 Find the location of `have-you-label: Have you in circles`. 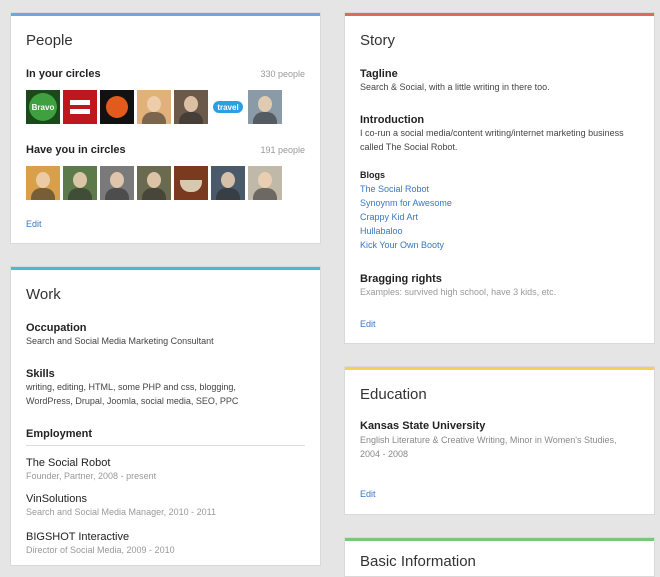

have-you-label: Have you in circles is located at coordinates (76, 150).